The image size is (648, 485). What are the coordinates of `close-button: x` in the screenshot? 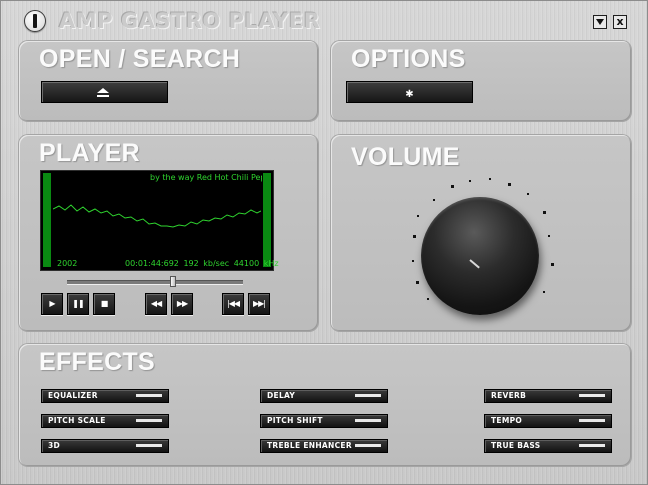 It's located at (620, 22).